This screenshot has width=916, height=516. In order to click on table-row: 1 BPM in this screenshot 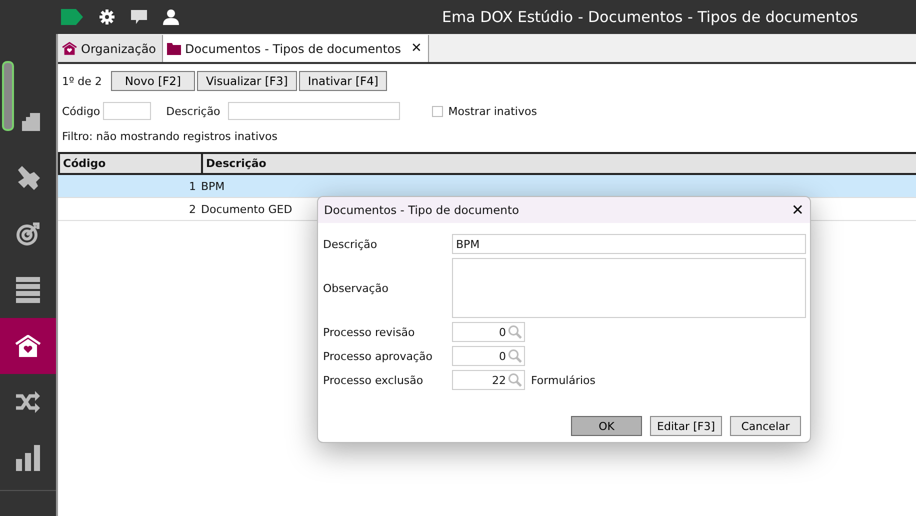, I will do `click(487, 186)`.